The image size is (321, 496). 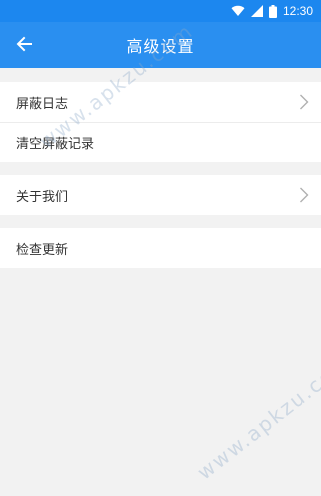 I want to click on settings-group-update: 检查更新, so click(x=160, y=248).